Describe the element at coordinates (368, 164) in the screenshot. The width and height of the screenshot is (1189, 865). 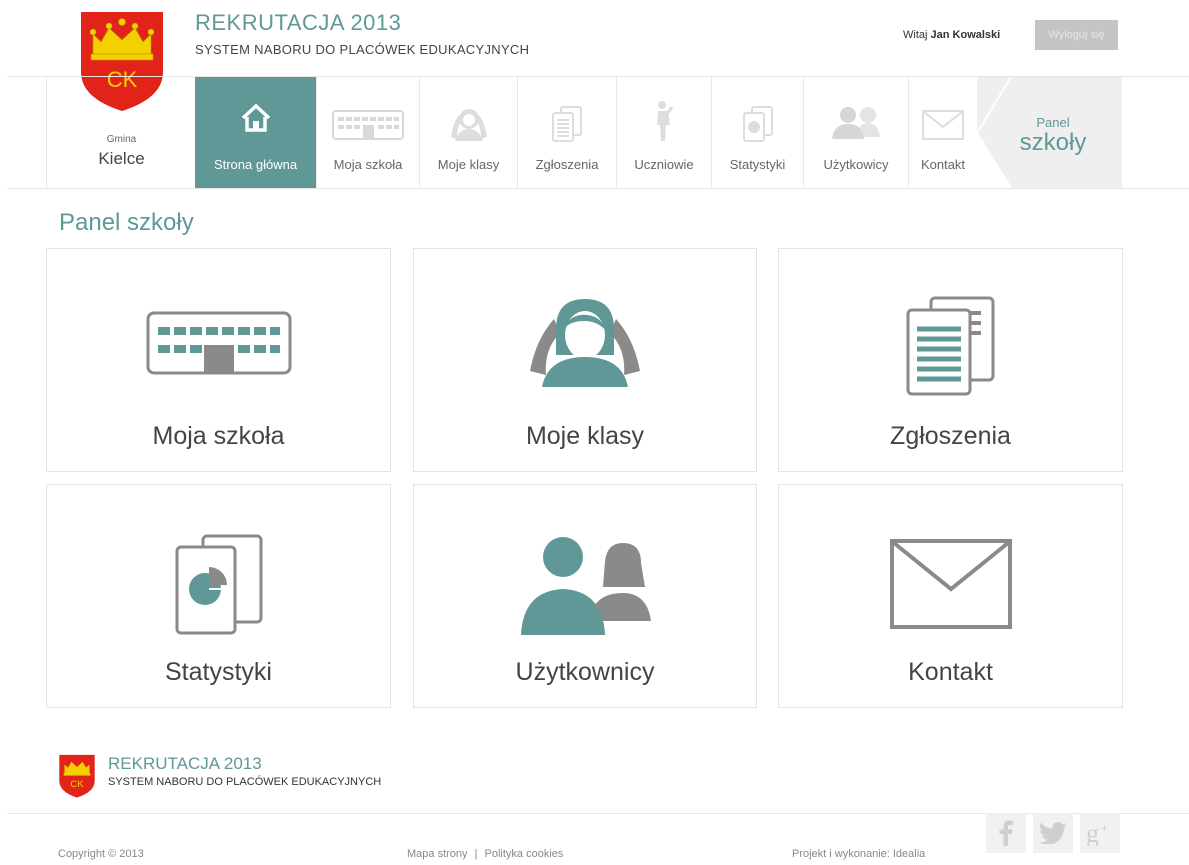
I see `nav-label-my-school: Moja szkoła` at that location.